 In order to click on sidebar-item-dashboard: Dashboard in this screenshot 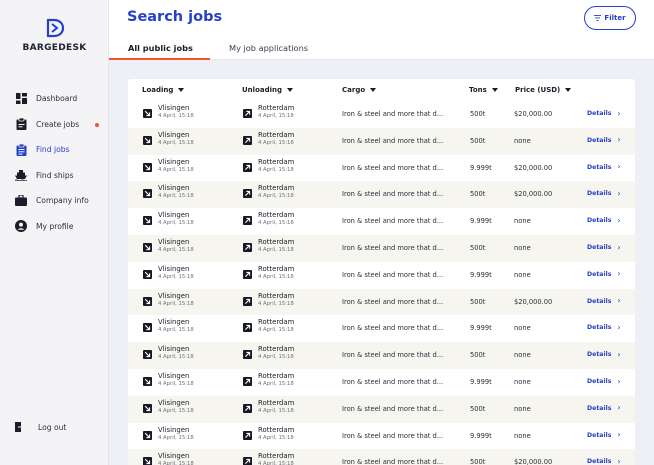, I will do `click(54, 99)`.